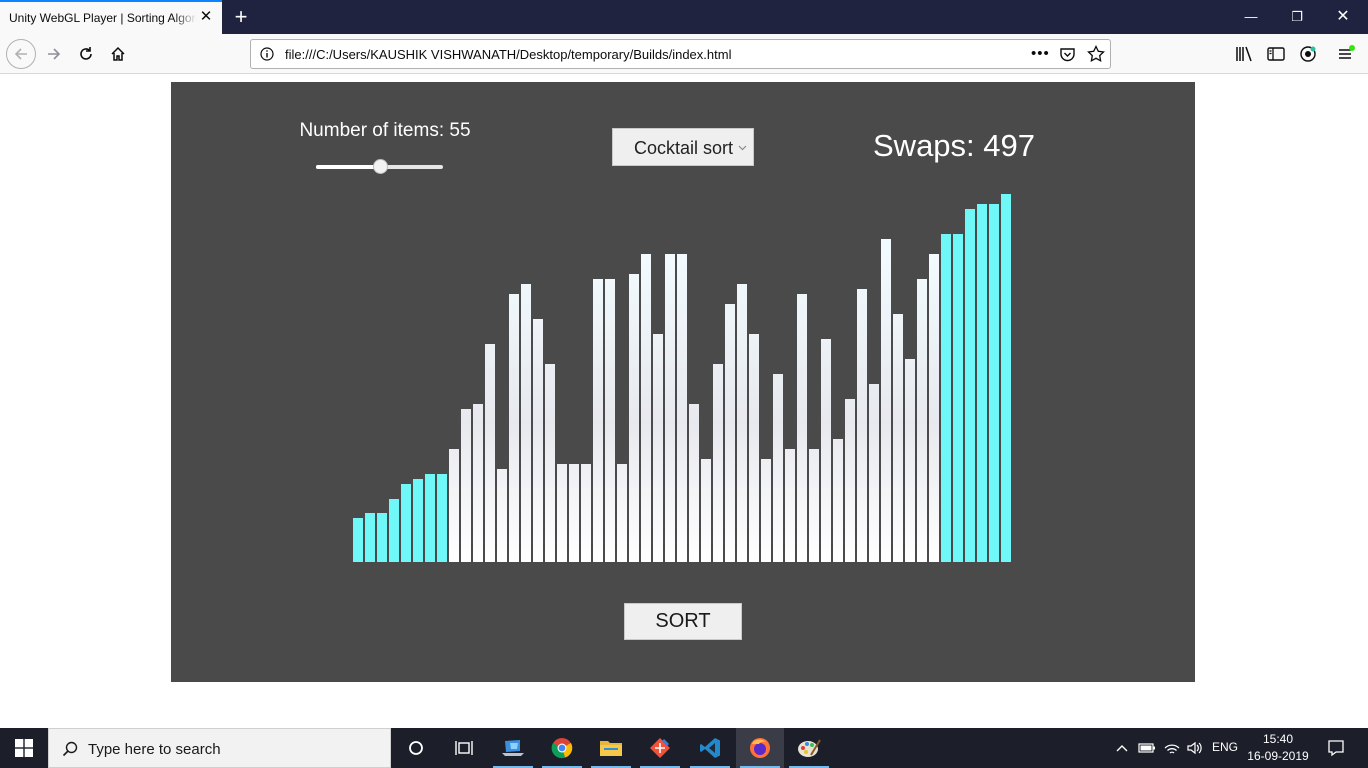  Describe the element at coordinates (760, 748) in the screenshot. I see `firefox-button` at that location.